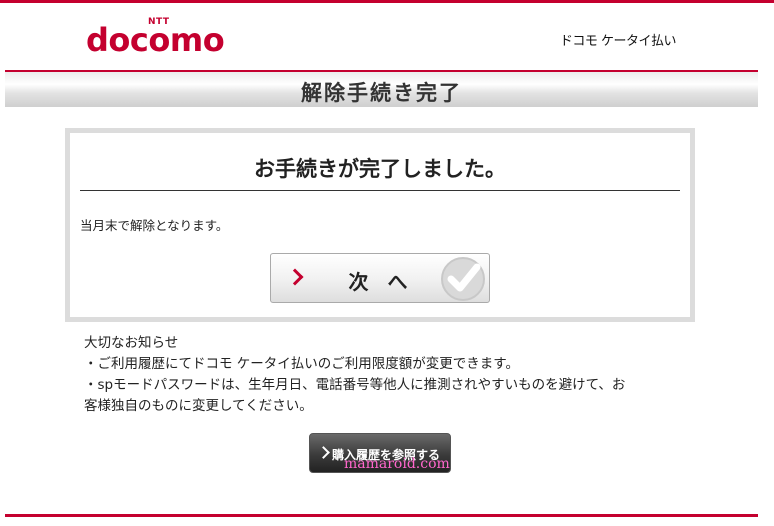  Describe the element at coordinates (154, 225) in the screenshot. I see `completion-message: 当月末で解除となります。` at that location.